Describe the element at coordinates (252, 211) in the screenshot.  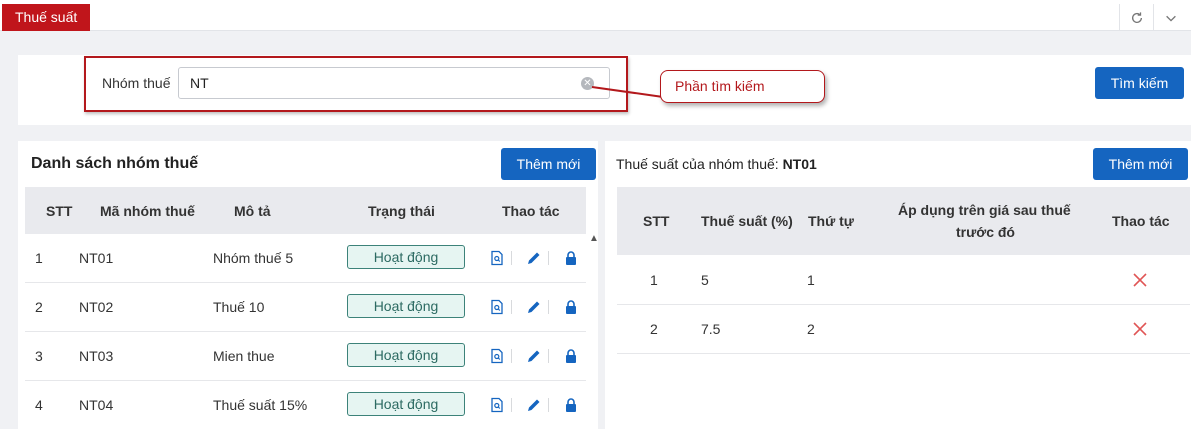
I see `col-desc: Mô tả` at that location.